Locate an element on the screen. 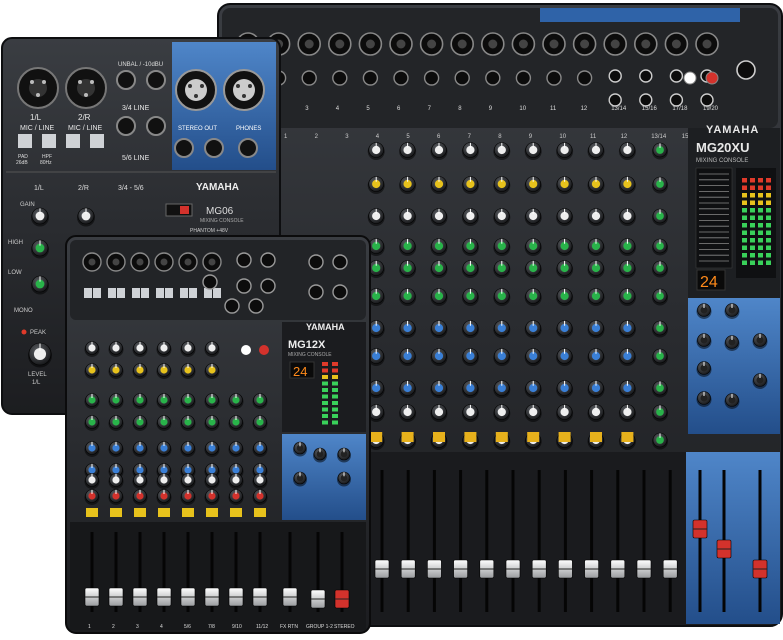 The width and height of the screenshot is (783, 640). gain-knob-icon is located at coordinates (86, 217).